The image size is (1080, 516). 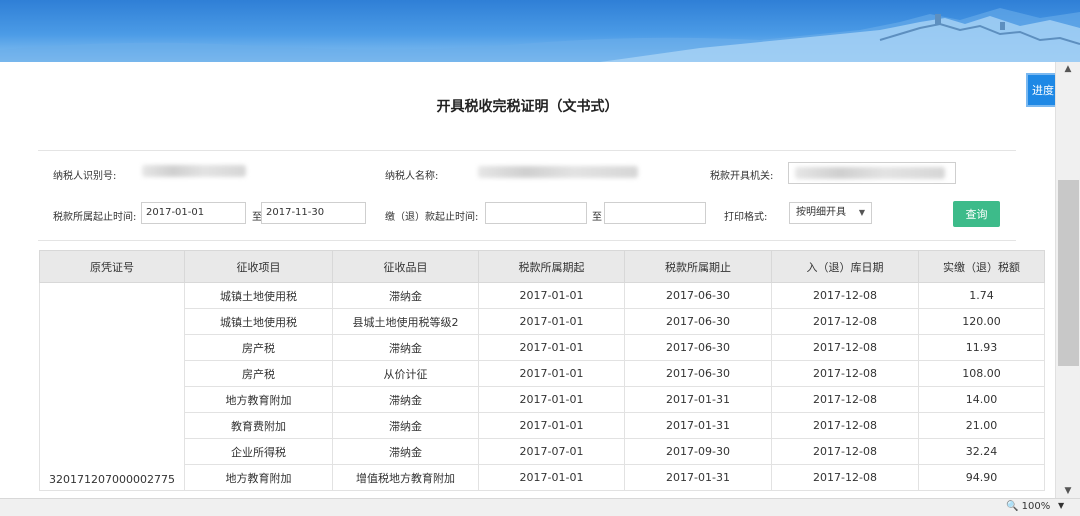 I want to click on print-format-label: 打印格式:, so click(x=746, y=217).